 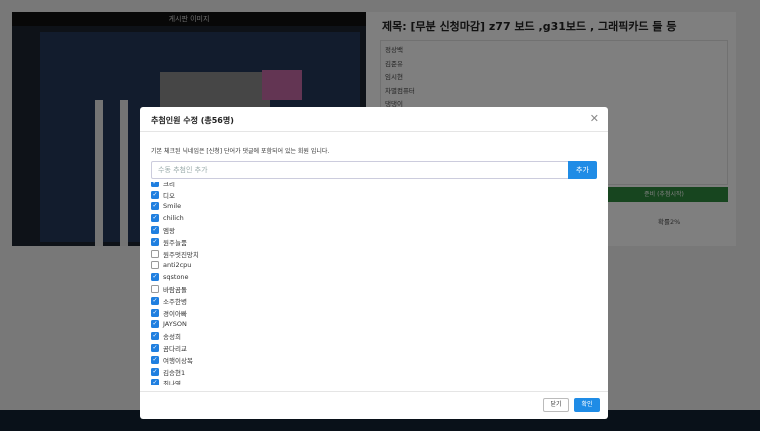 What do you see at coordinates (169, 195) in the screenshot?
I see `candidate-name: 디오` at bounding box center [169, 195].